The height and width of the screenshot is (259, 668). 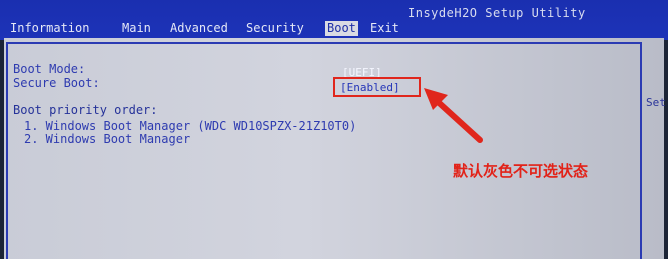 I want to click on annotation-text: 默认灰色不可选状态, so click(x=521, y=171).